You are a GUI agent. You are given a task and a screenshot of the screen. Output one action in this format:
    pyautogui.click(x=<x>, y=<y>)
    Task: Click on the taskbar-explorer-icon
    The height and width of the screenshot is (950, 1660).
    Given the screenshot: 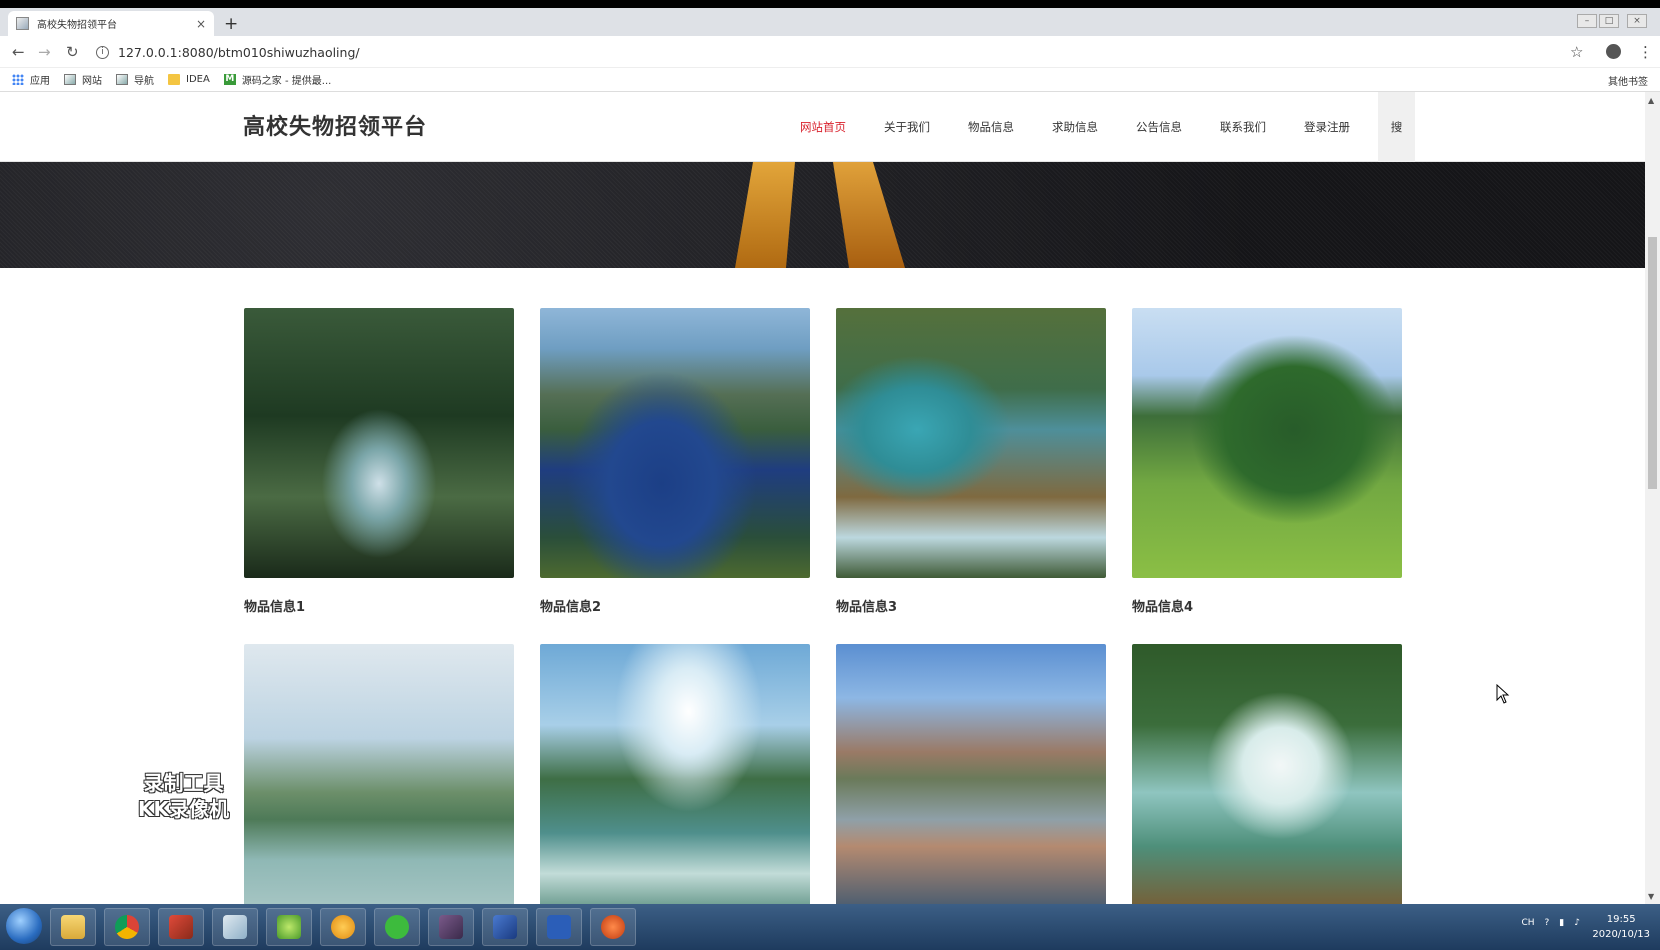 What is the action you would take?
    pyautogui.click(x=73, y=927)
    